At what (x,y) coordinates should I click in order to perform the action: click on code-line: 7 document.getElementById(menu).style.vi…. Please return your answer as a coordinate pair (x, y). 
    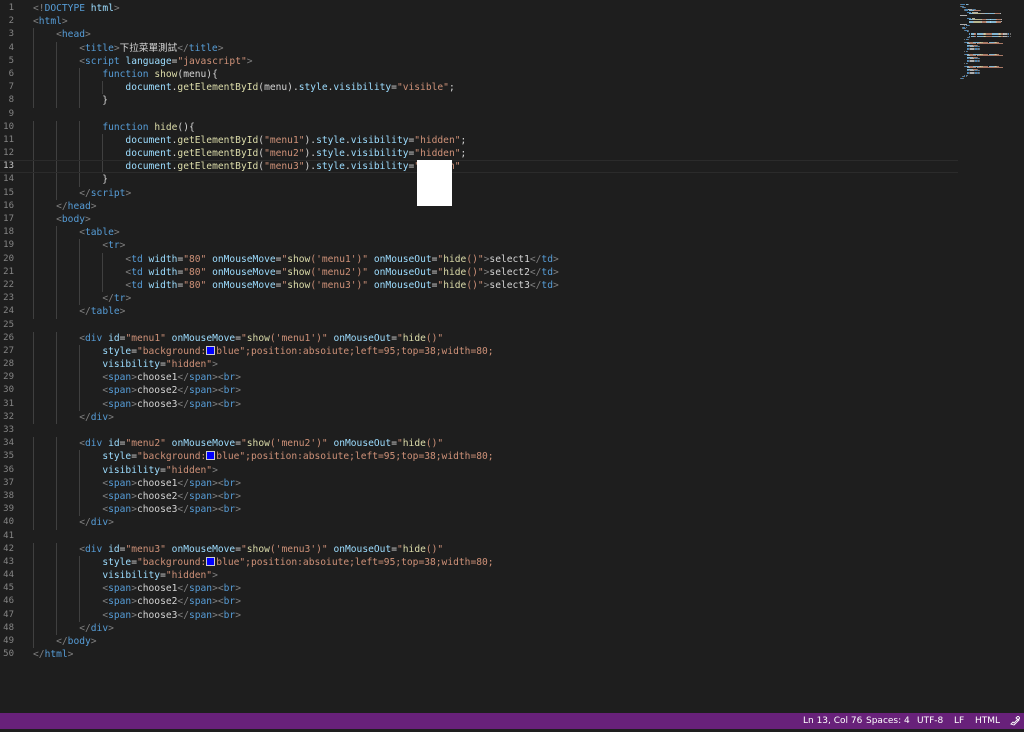
    Looking at the image, I should click on (479, 88).